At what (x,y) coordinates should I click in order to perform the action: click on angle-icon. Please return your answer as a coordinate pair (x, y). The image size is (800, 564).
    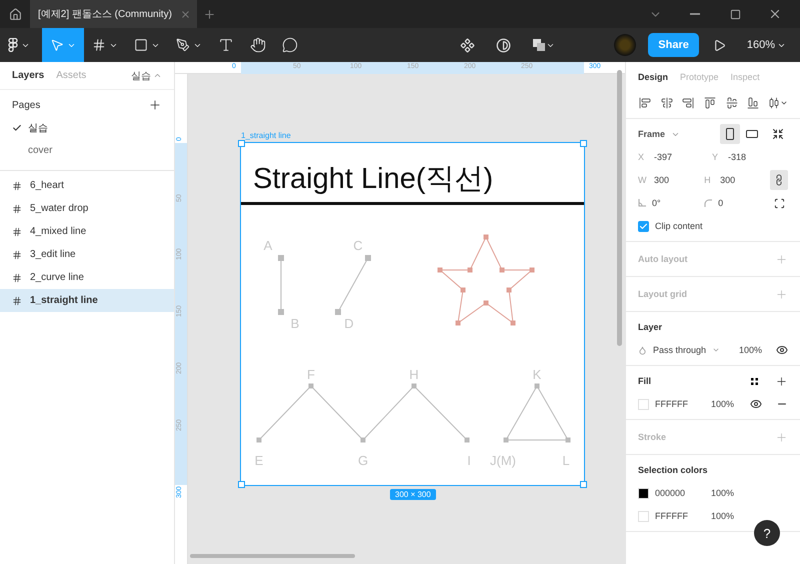
    Looking at the image, I should click on (642, 203).